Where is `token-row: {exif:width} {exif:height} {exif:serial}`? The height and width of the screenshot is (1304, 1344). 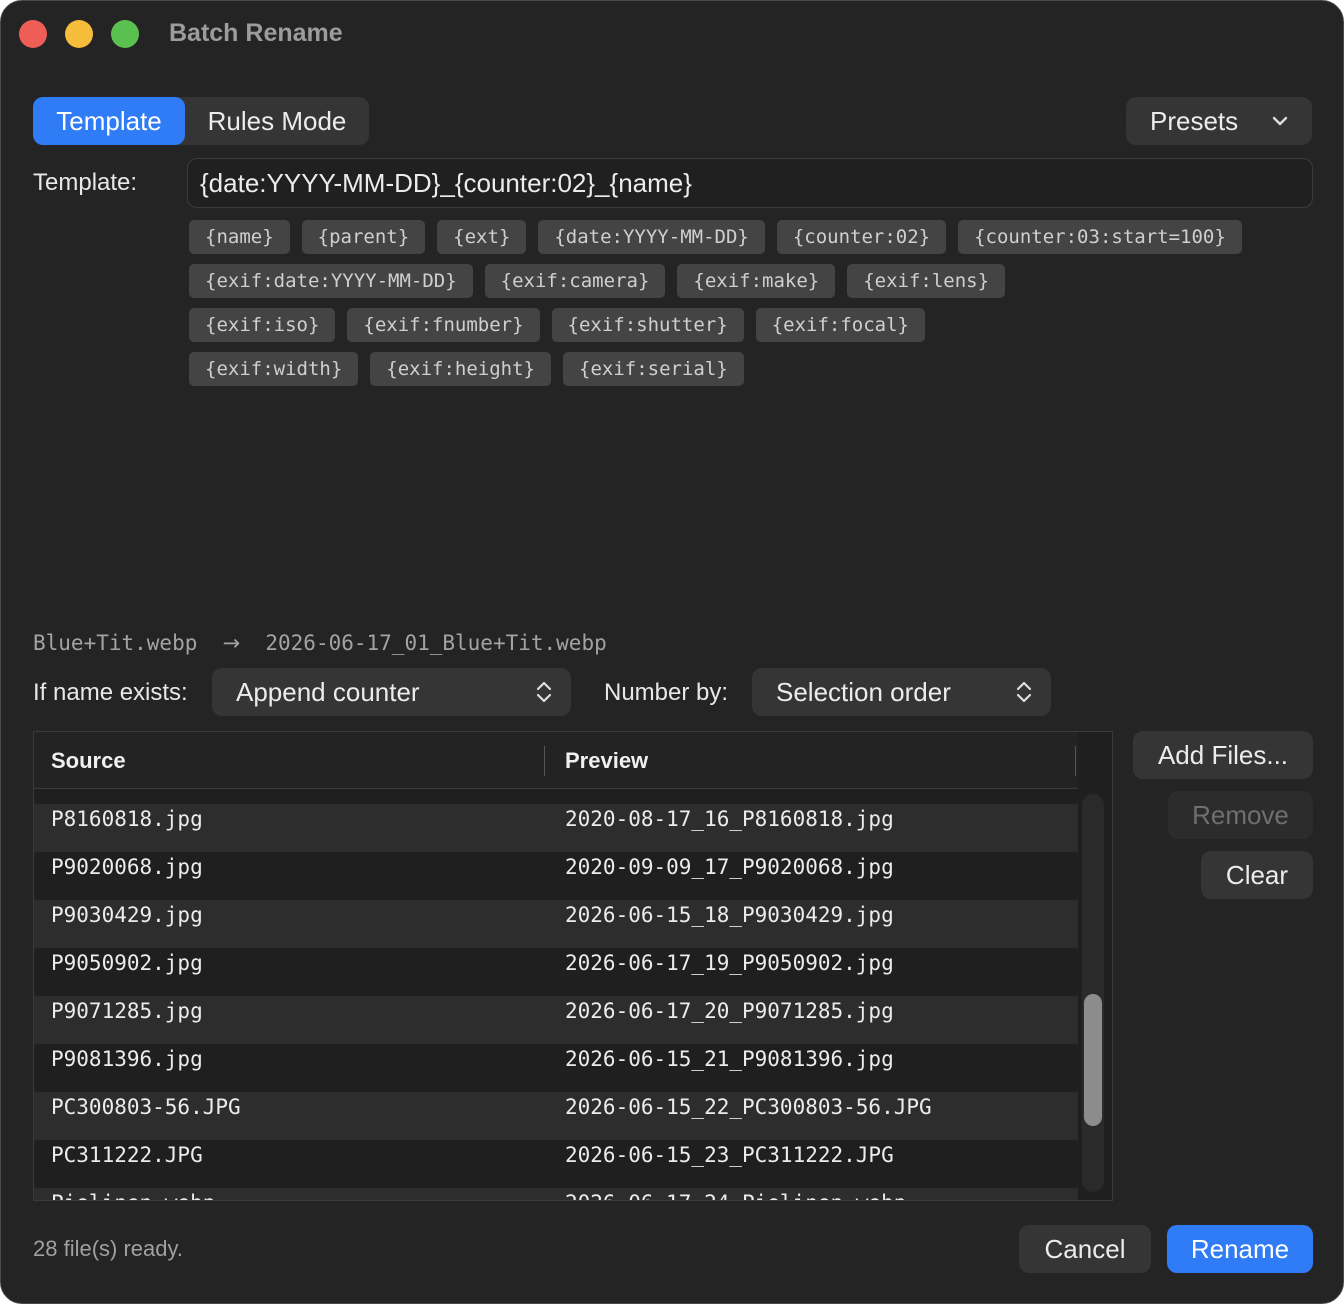 token-row: {exif:width} {exif:height} {exif:serial} is located at coordinates (754, 369).